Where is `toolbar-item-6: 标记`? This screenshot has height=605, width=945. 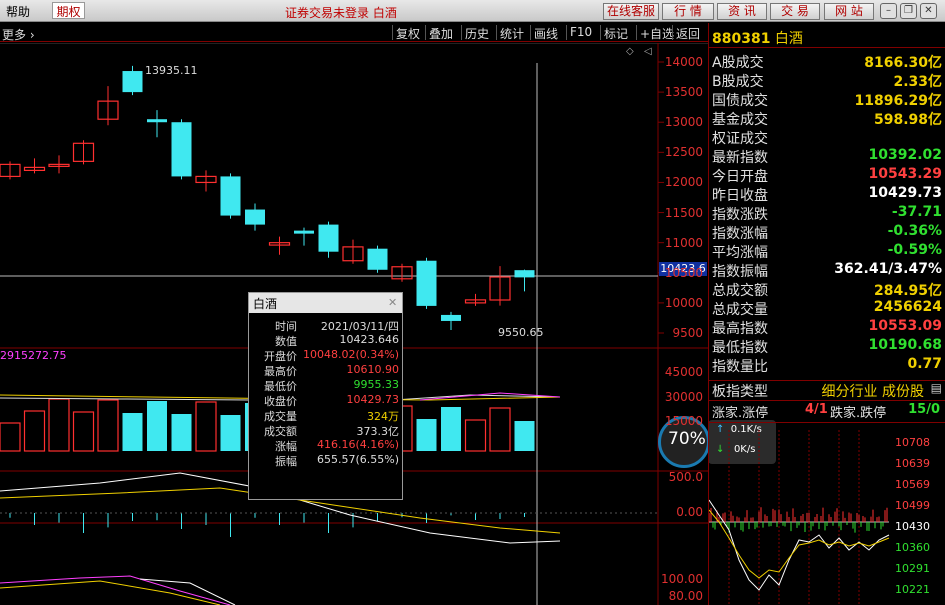
toolbar-item-6: 标记 is located at coordinates (616, 33).